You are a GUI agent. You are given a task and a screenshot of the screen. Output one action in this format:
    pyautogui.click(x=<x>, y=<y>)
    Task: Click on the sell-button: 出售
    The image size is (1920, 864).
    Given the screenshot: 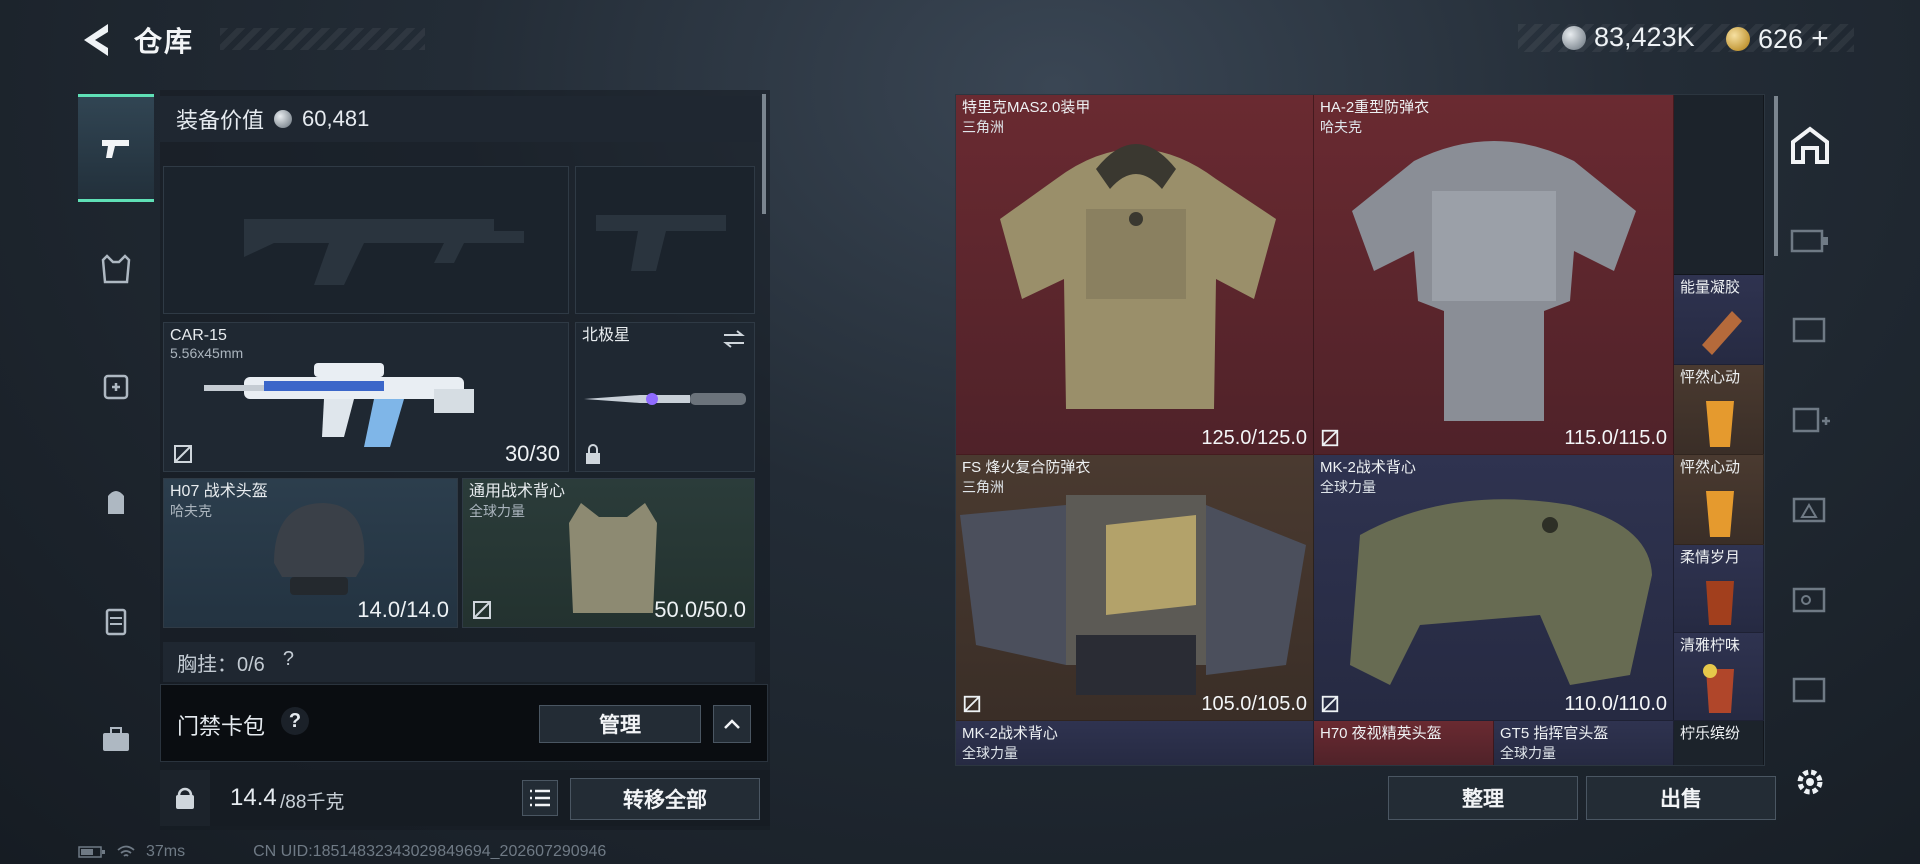 What is the action you would take?
    pyautogui.click(x=1681, y=798)
    